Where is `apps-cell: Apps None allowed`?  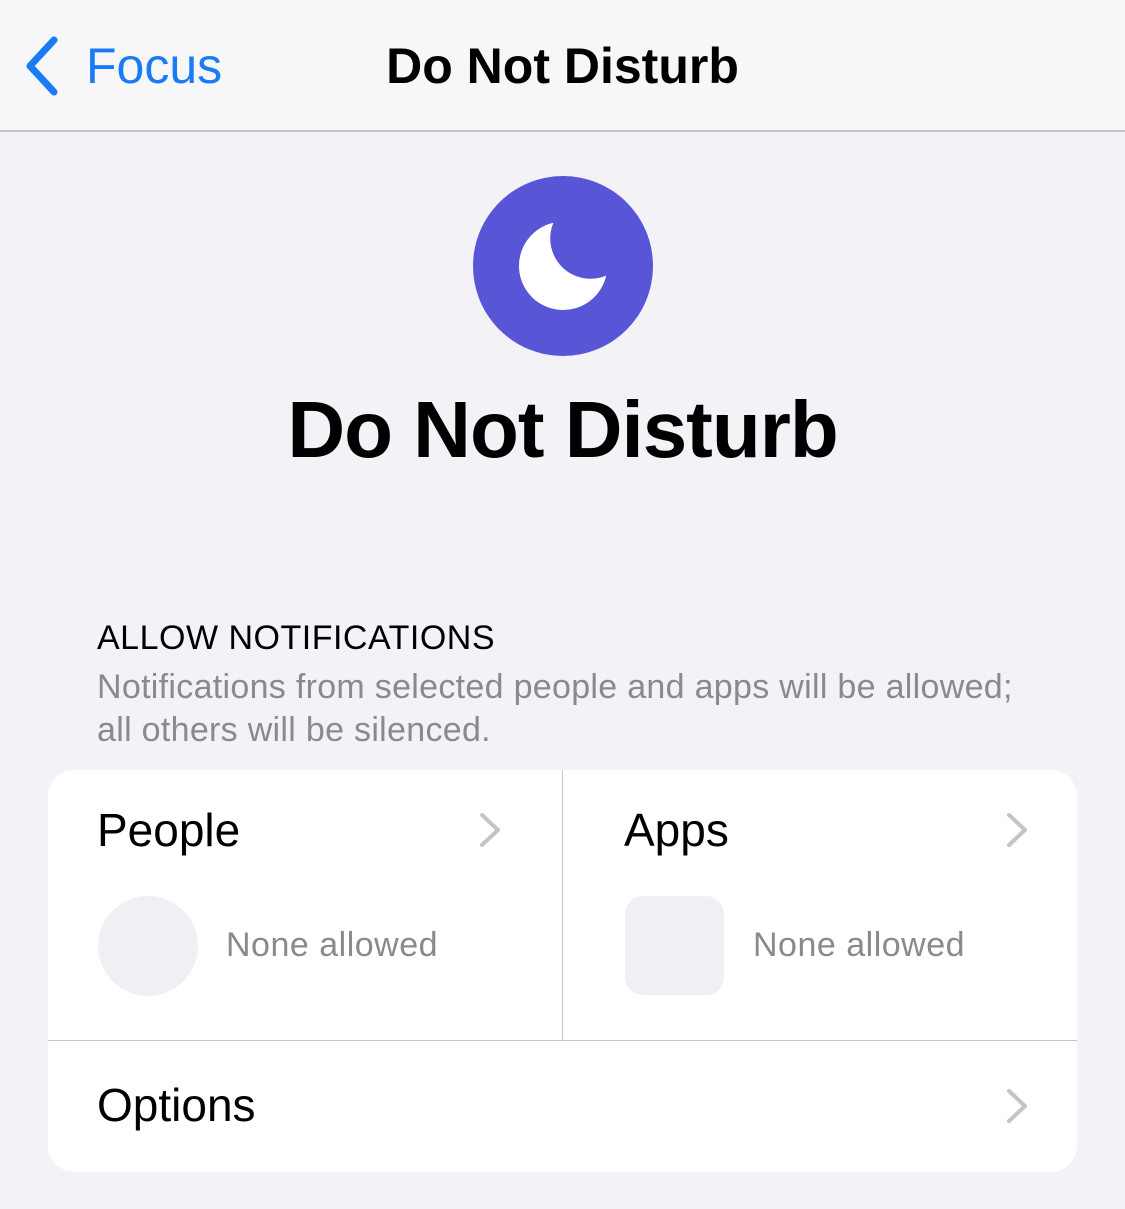 apps-cell: Apps None allowed is located at coordinates (820, 905).